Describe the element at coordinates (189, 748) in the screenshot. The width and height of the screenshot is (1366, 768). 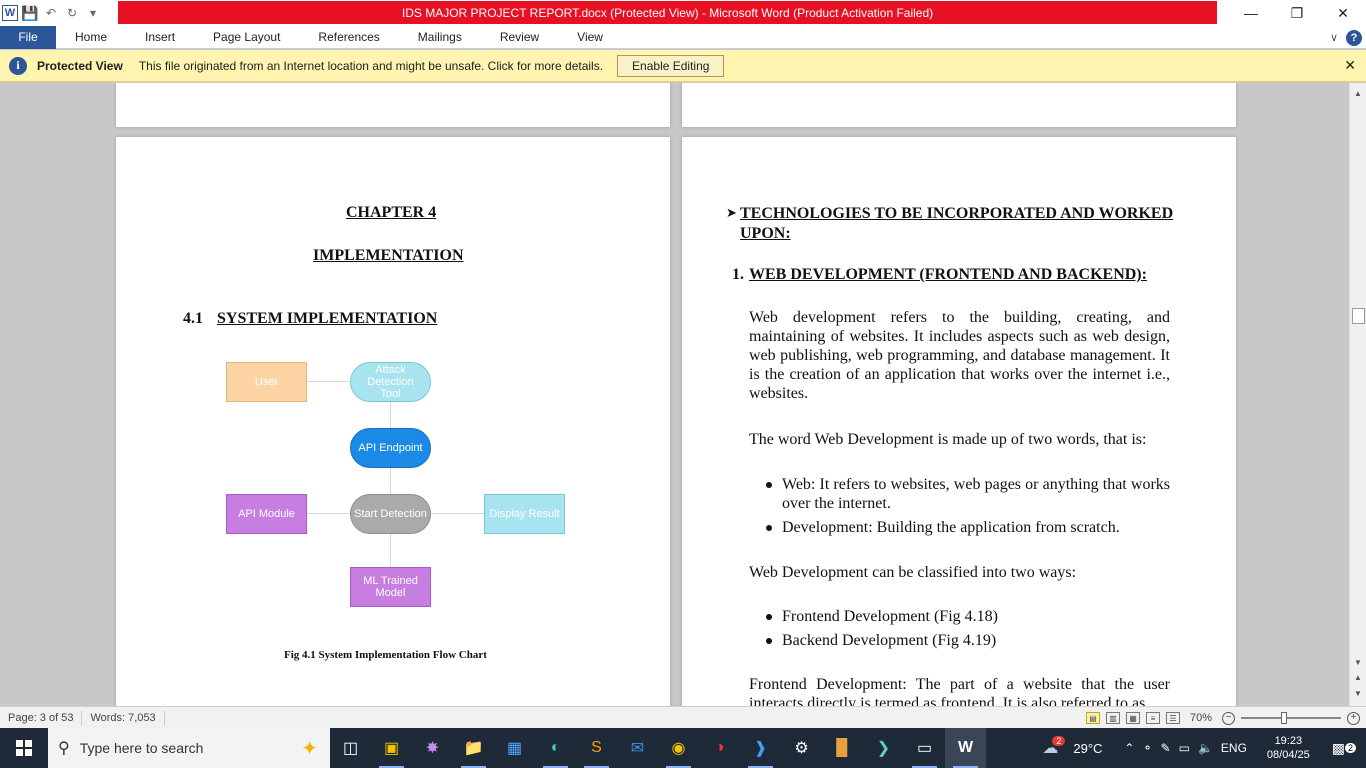
I see `taskbar-search: ⚲ Type here to search ✦` at that location.